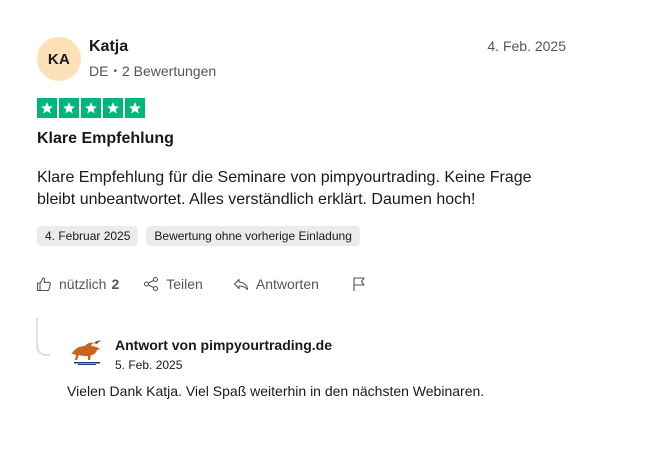  I want to click on reply-arrow-icon, so click(240, 284).